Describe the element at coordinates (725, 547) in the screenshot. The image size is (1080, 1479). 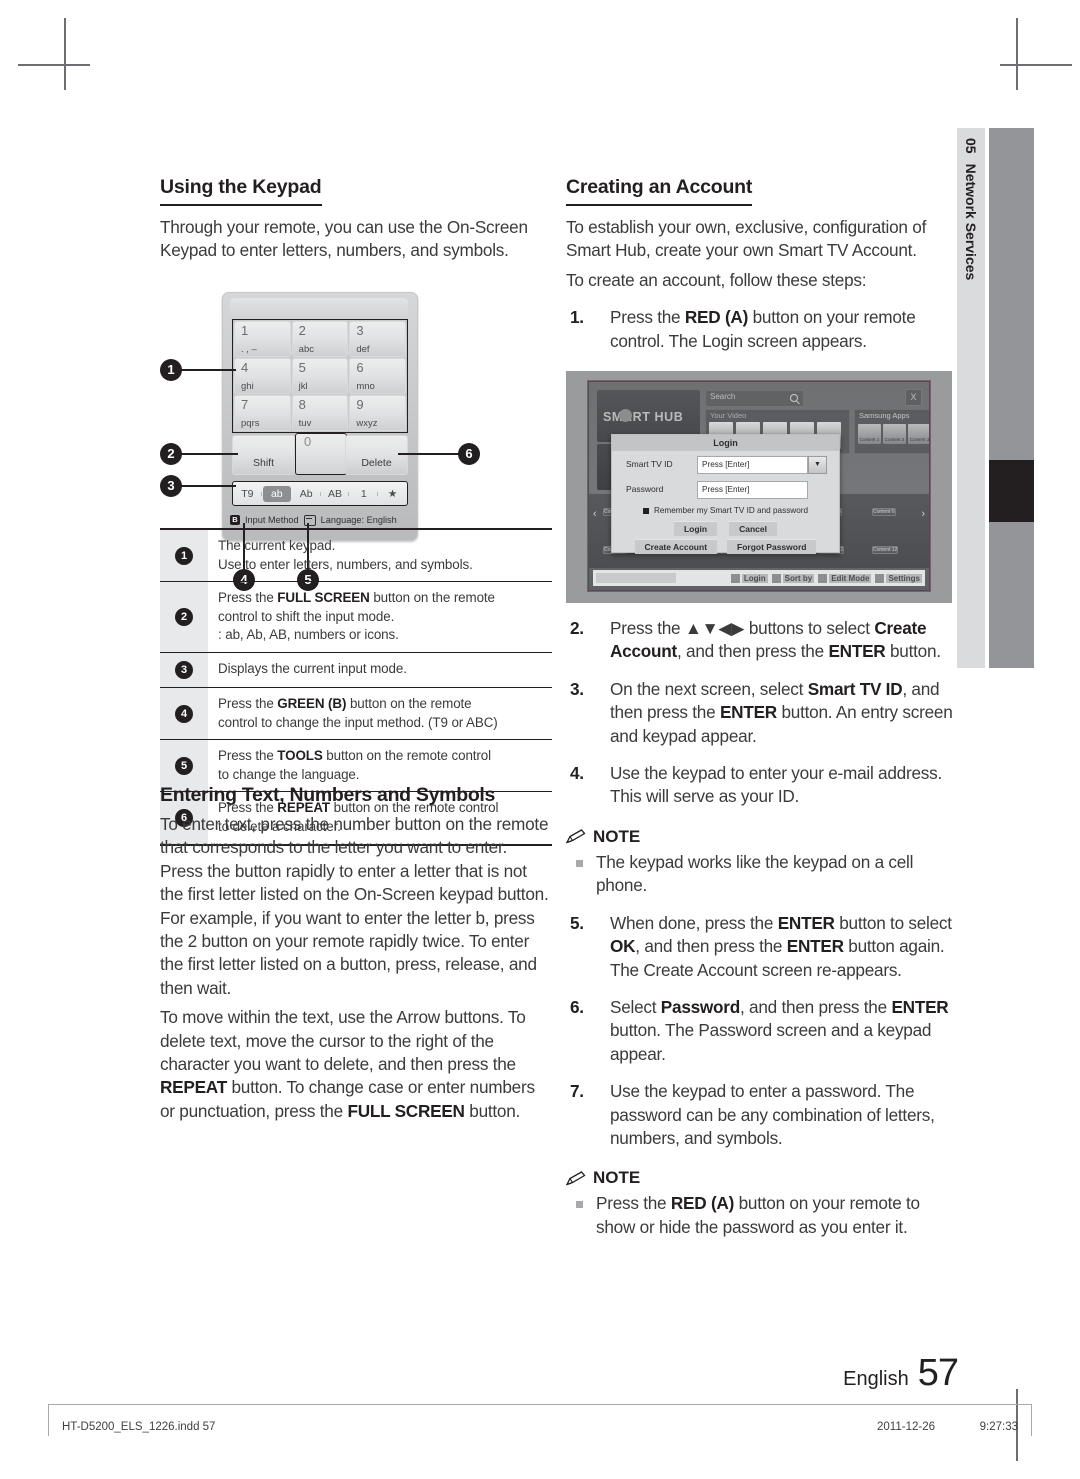
I see `login-dialog-buttons-row-2: Create Account Forgot Password` at that location.